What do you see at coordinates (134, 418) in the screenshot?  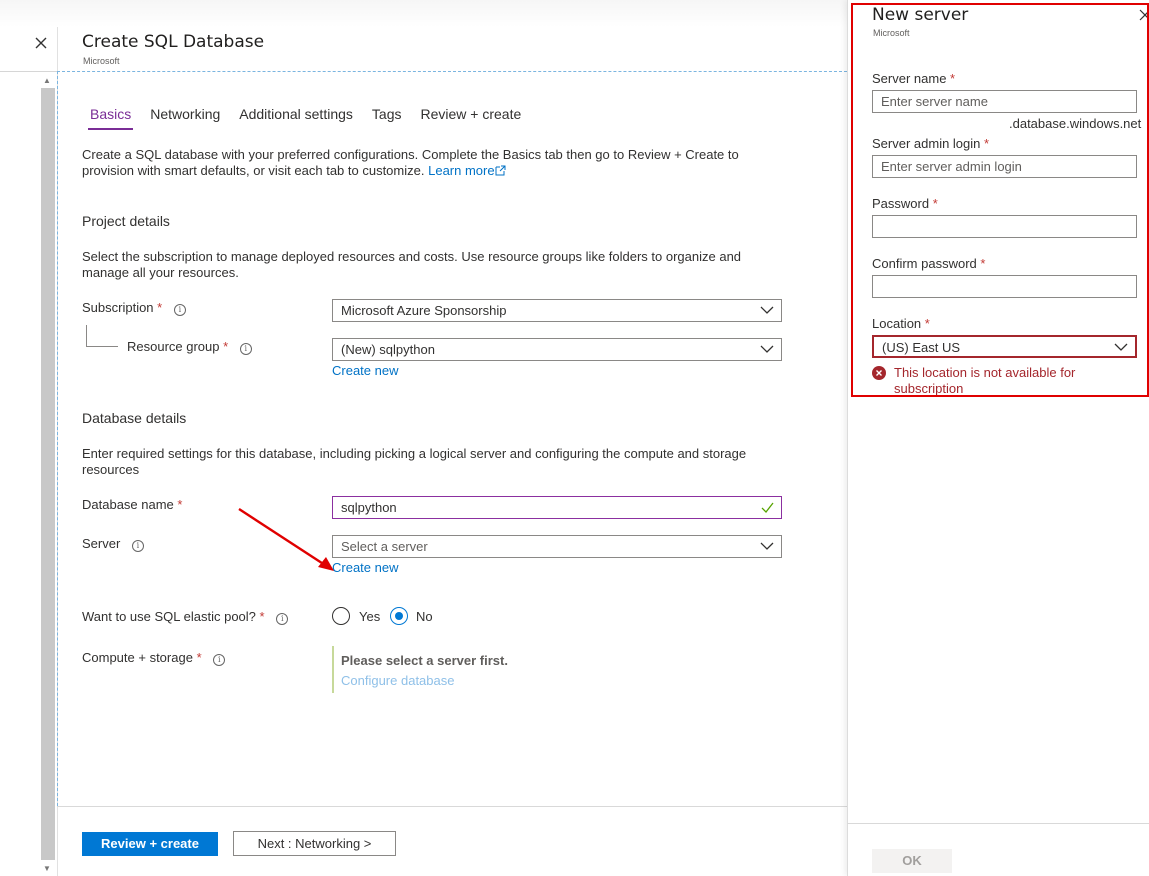 I see `database-details-heading: Database details` at bounding box center [134, 418].